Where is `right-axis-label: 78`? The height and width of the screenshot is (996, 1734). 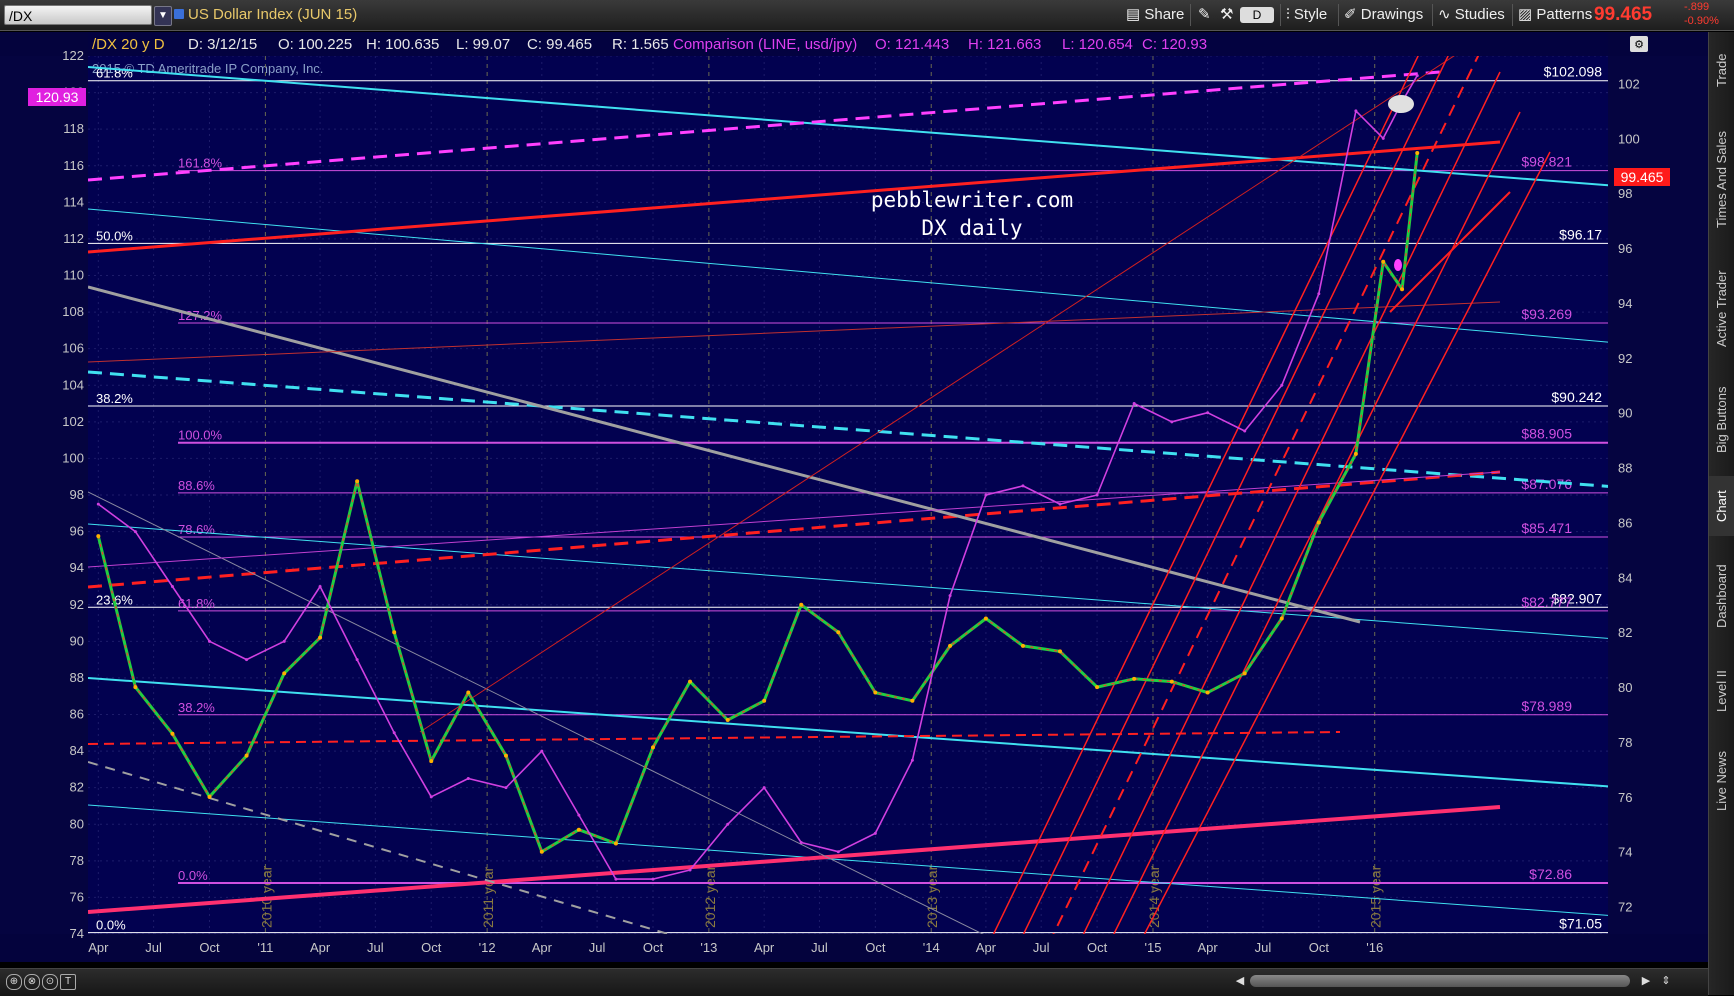
right-axis-label: 78 is located at coordinates (1625, 742).